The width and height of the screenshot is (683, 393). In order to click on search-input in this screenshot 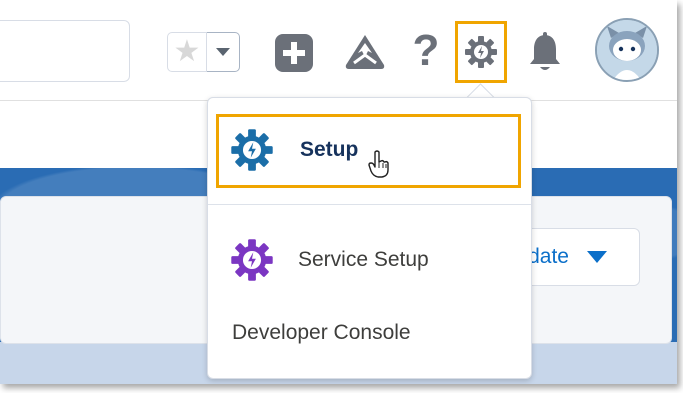, I will do `click(65, 51)`.